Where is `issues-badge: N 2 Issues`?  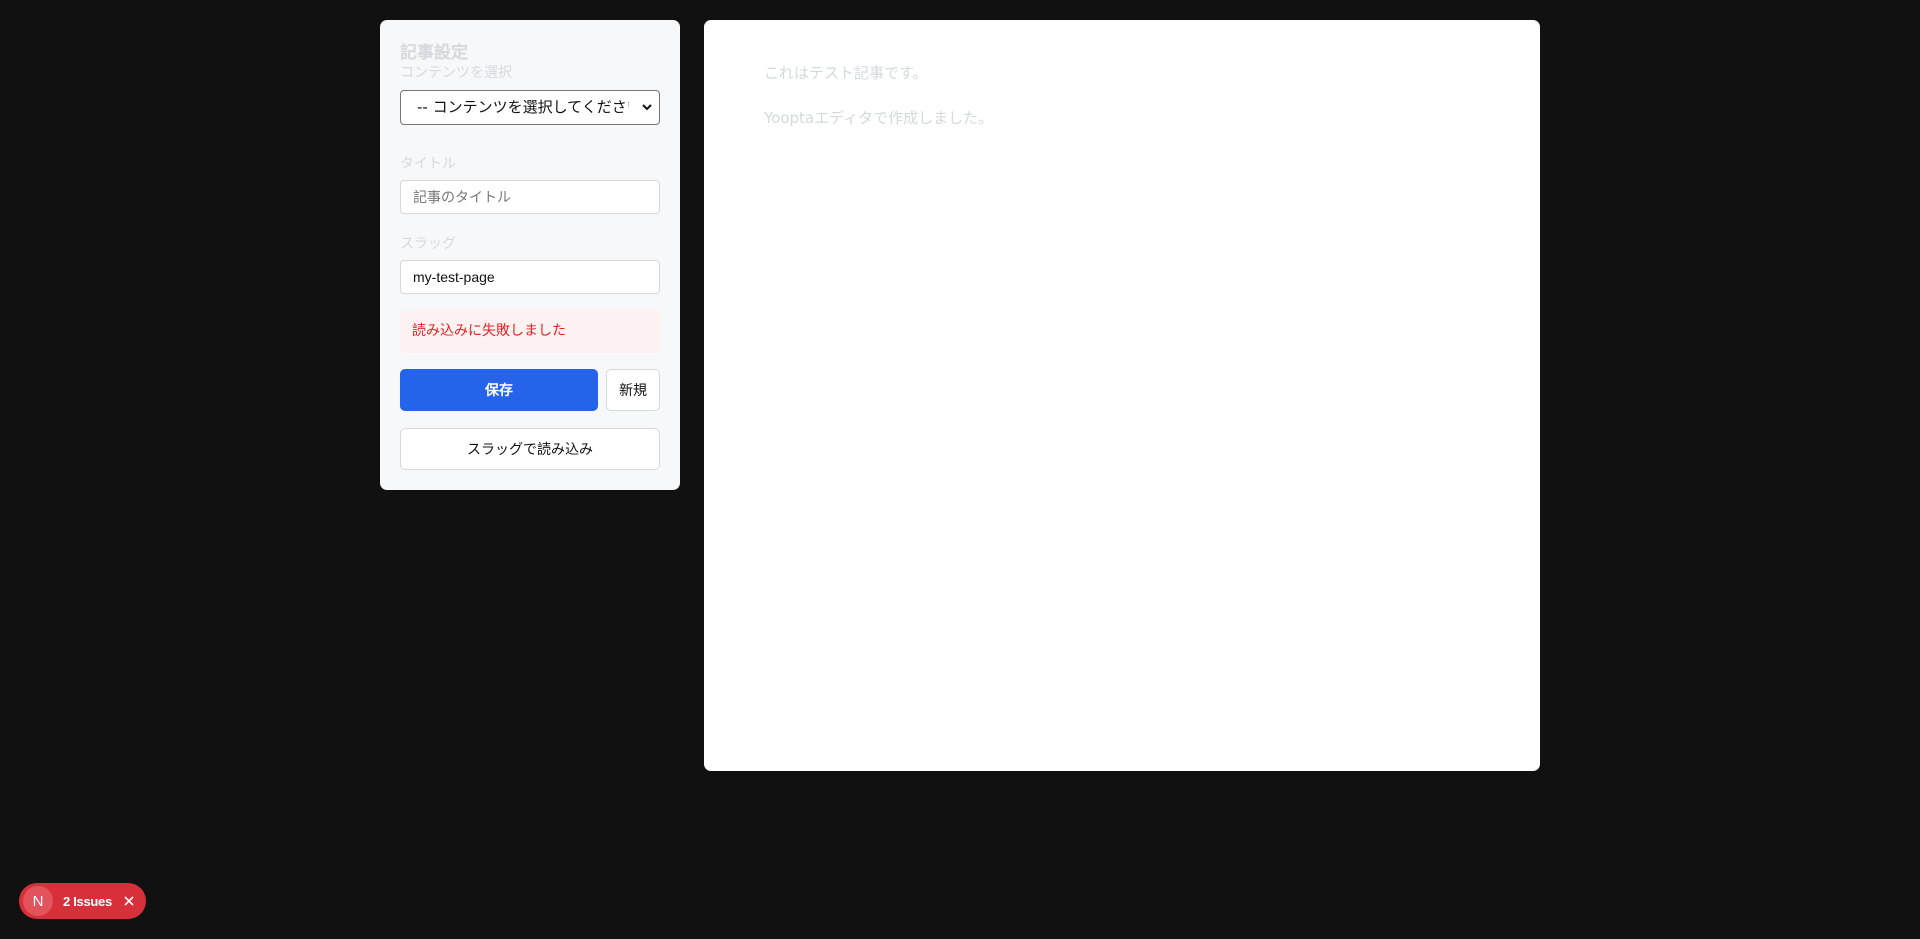 issues-badge: N 2 Issues is located at coordinates (82, 901).